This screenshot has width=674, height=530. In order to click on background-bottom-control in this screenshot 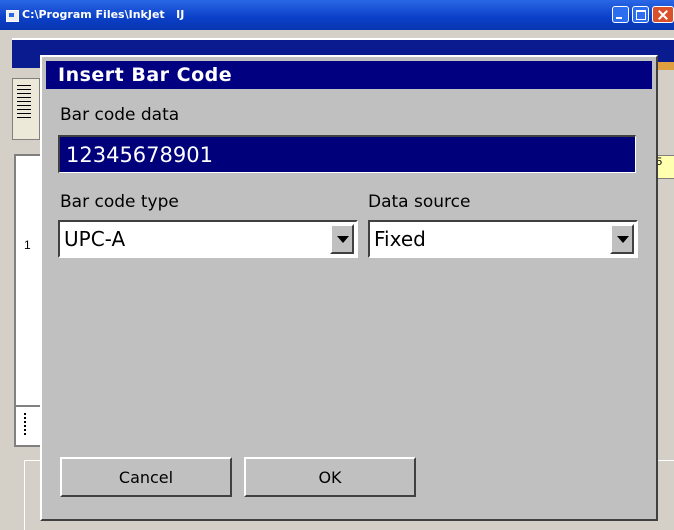, I will do `click(28, 426)`.